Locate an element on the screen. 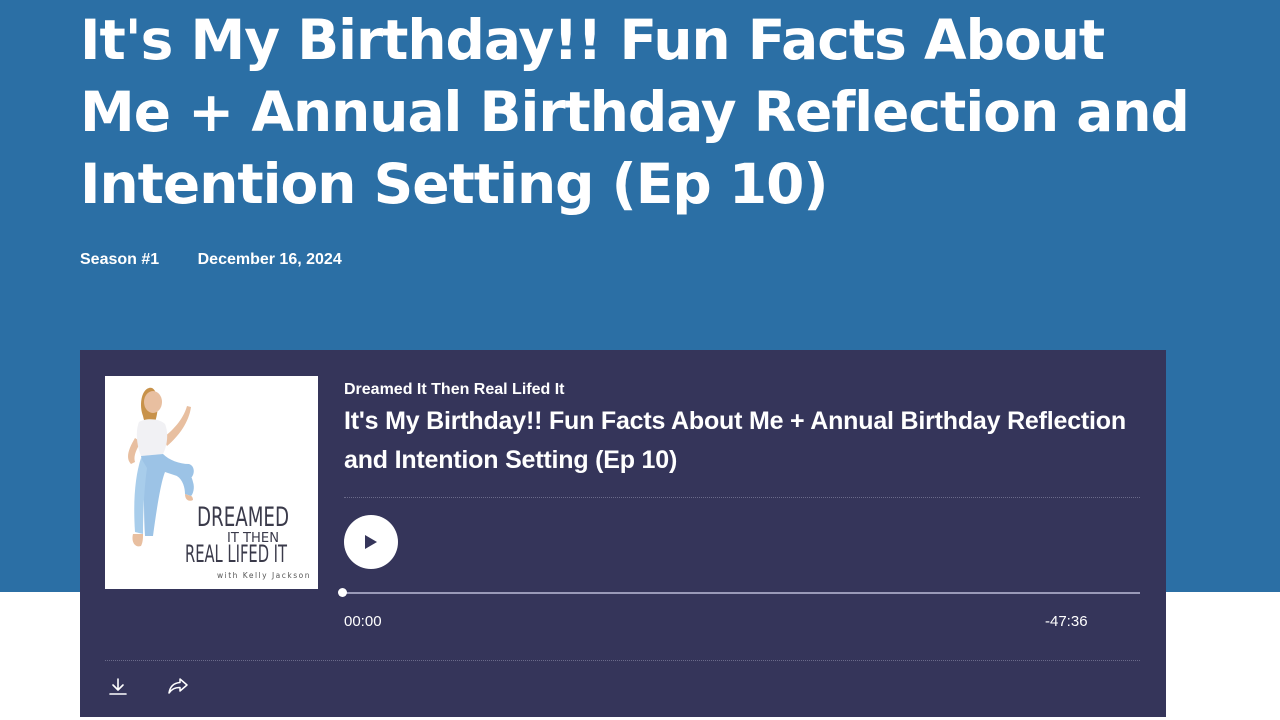 The image size is (1280, 720). play-icon is located at coordinates (371, 542).